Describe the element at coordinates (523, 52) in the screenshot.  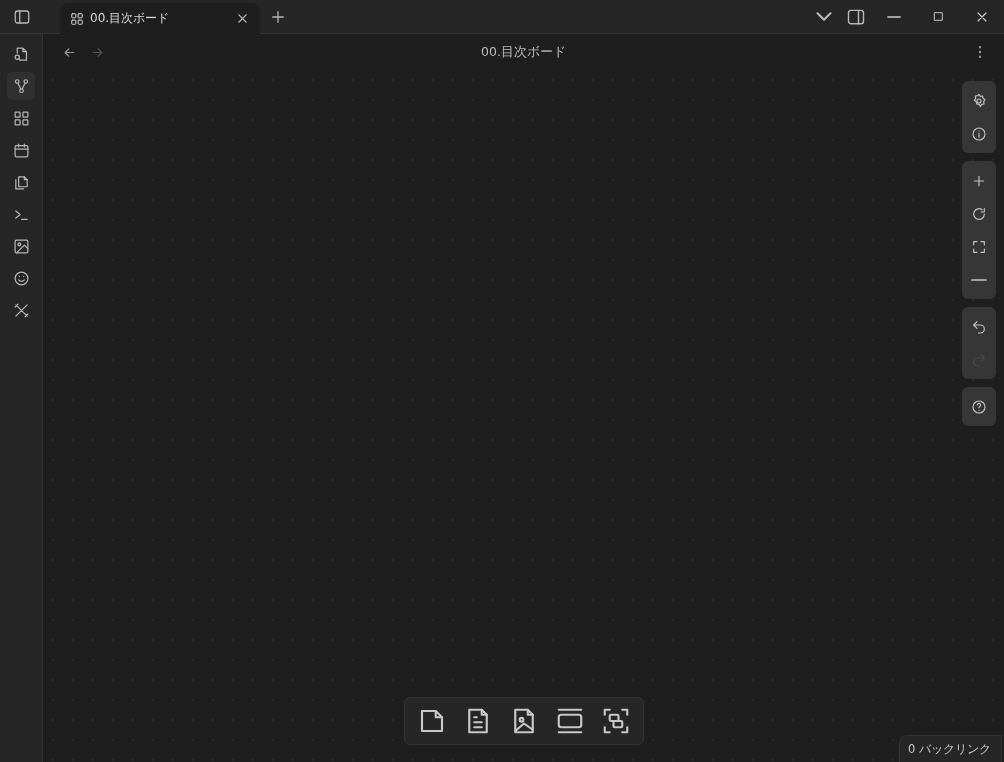
I see `view-title: 00.目次ボード` at that location.